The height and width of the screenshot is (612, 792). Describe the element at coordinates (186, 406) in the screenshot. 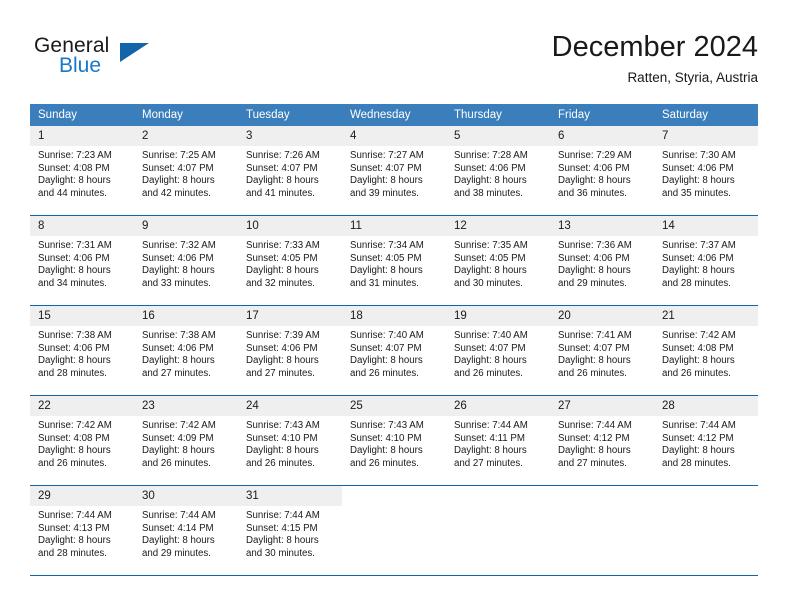

I see `day-number: 23` at that location.